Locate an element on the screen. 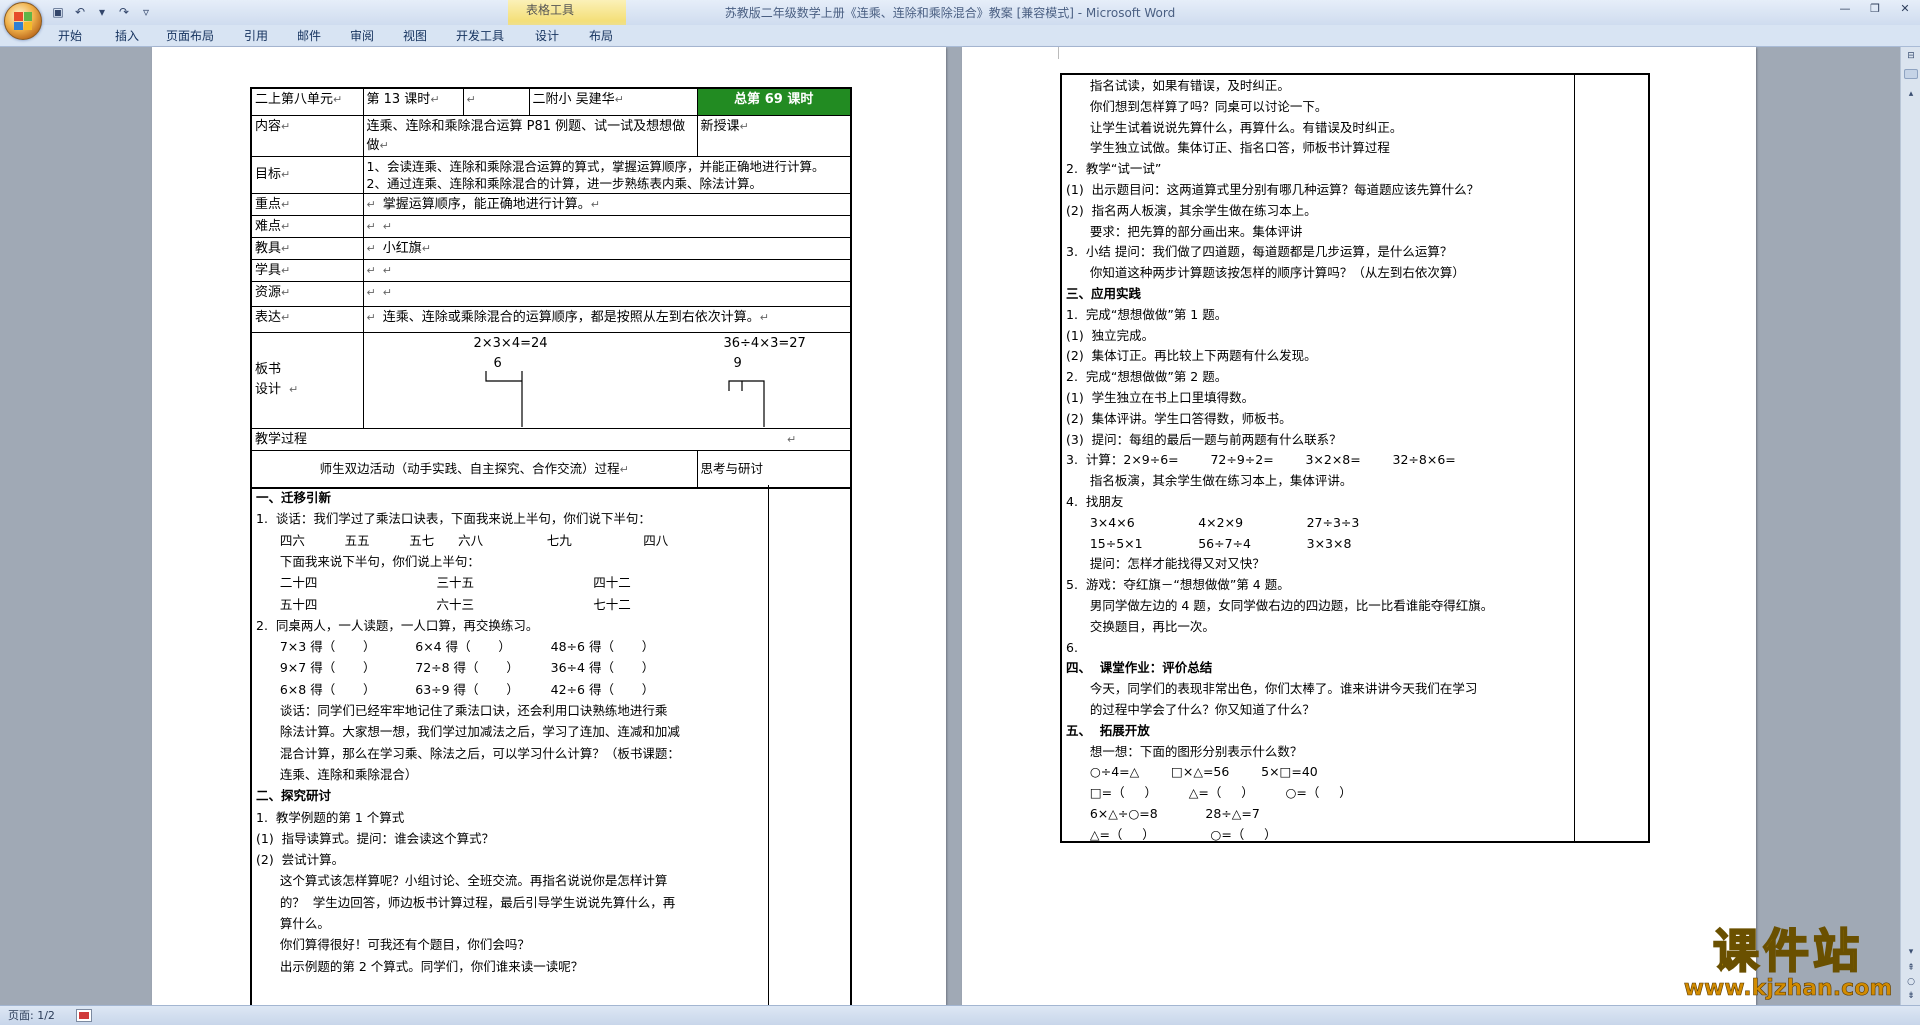 Image resolution: width=1920 pixels, height=1025 pixels. quick-access-toolbar: ▣ ↶ ▾ ↷ ▿ is located at coordinates (102, 12).